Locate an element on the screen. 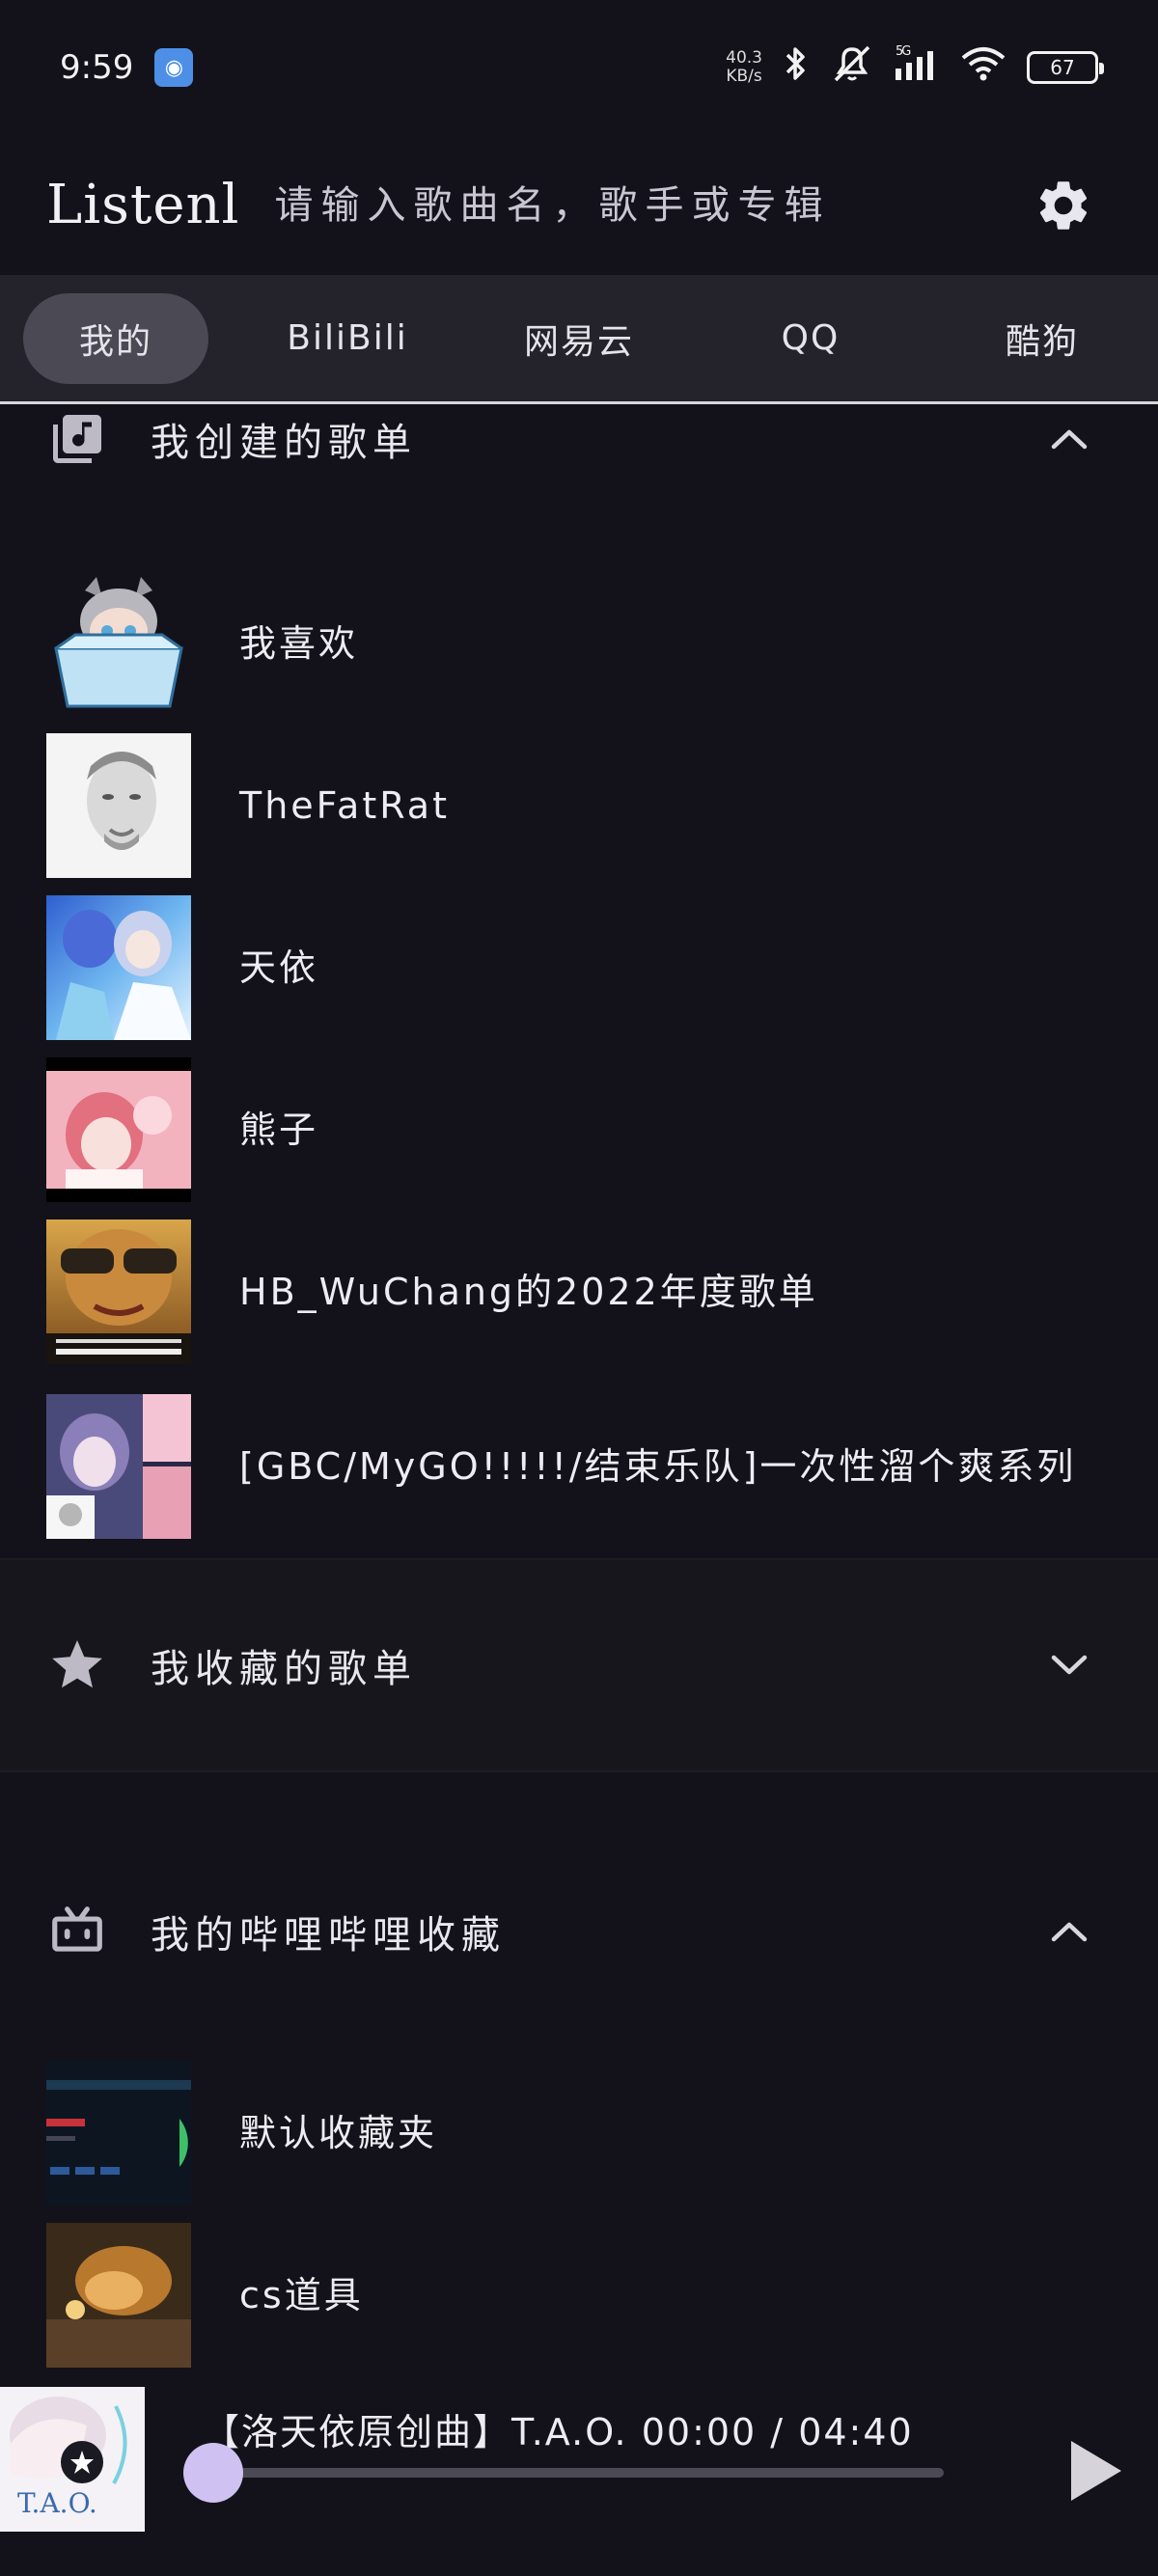 The height and width of the screenshot is (2576, 1158). star-icon is located at coordinates (77, 1665).